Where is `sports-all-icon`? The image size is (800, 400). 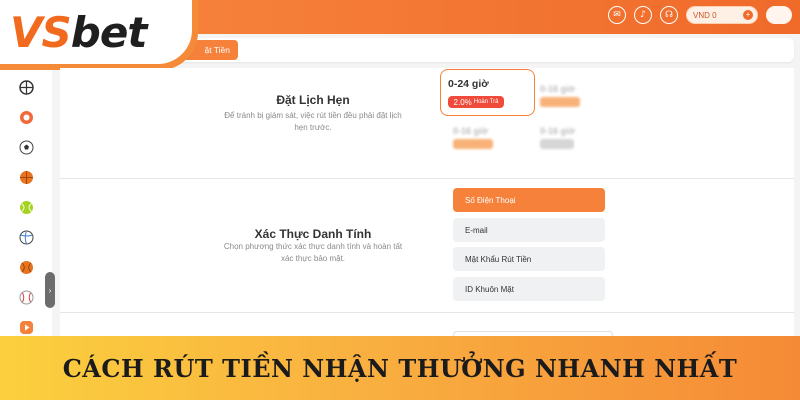
sports-all-icon is located at coordinates (26, 87).